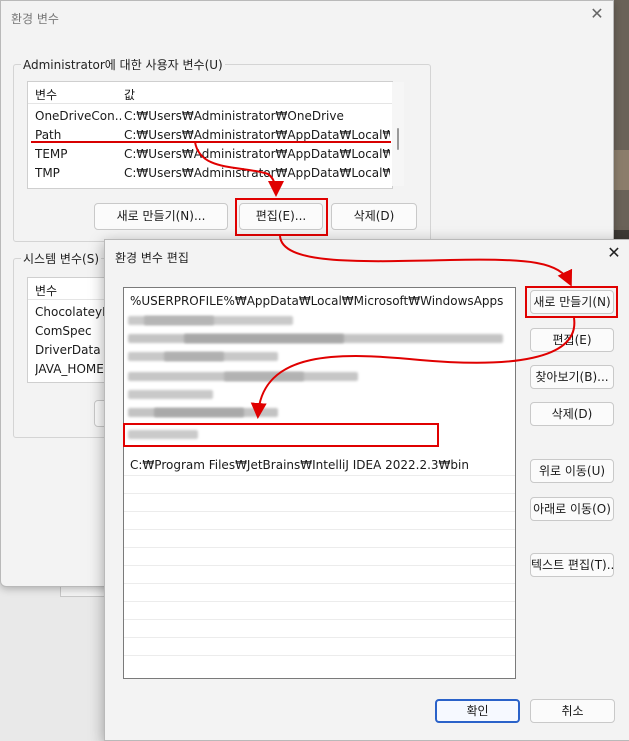 This screenshot has width=629, height=741. I want to click on system-variable-name: JAVA_HOME, so click(69, 369).